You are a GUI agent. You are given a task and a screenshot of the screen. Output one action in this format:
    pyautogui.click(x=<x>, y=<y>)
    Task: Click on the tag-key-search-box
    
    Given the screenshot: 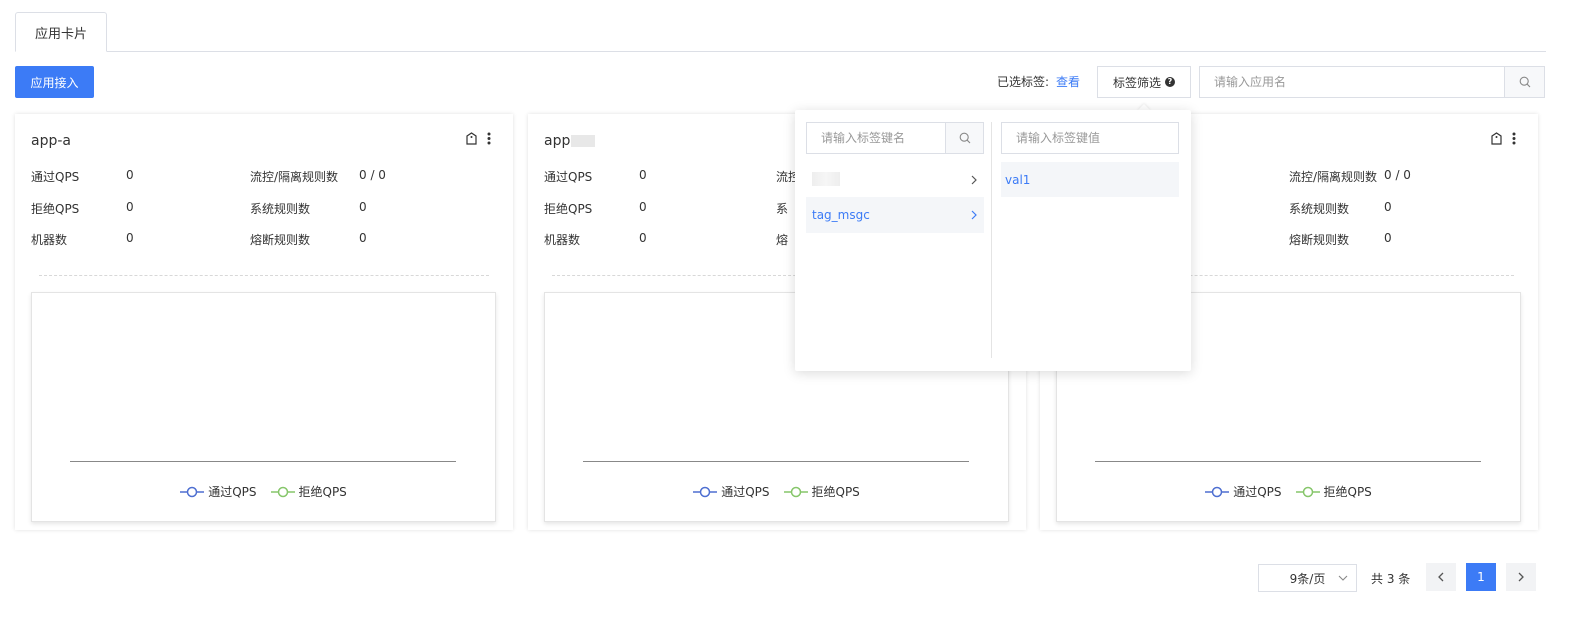 What is the action you would take?
    pyautogui.click(x=895, y=138)
    